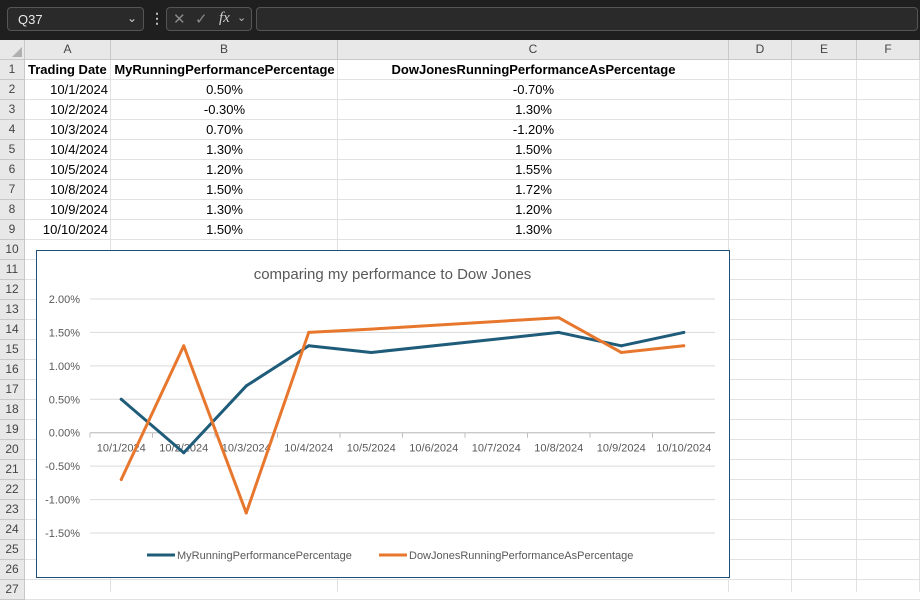 This screenshot has width=920, height=600. Describe the element at coordinates (12, 410) in the screenshot. I see `row-header-18: 18` at that location.